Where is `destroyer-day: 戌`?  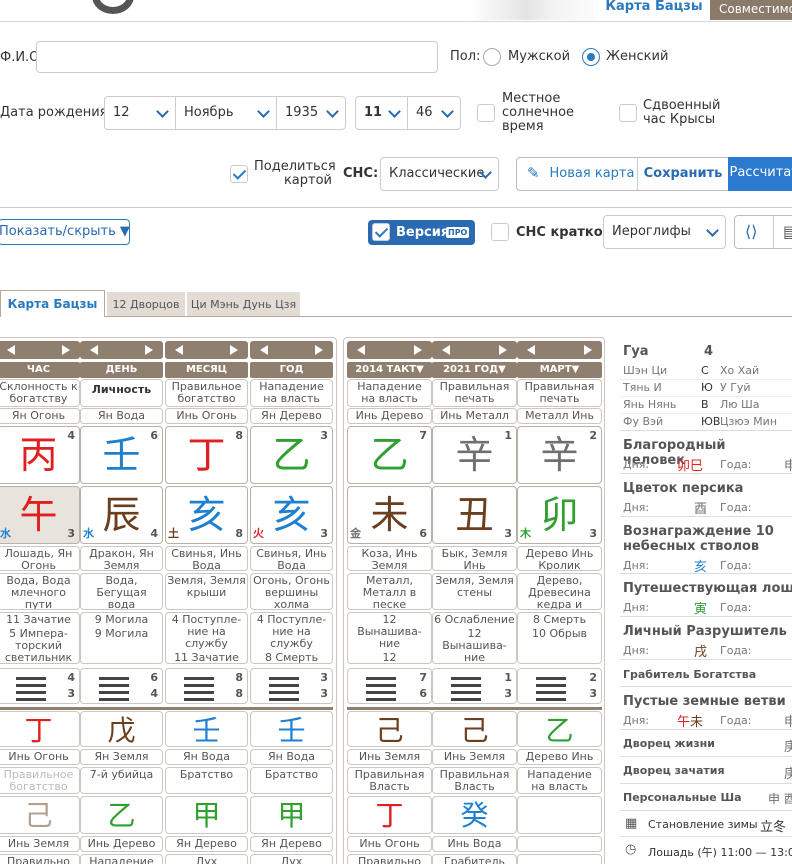 destroyer-day: 戌 is located at coordinates (701, 652).